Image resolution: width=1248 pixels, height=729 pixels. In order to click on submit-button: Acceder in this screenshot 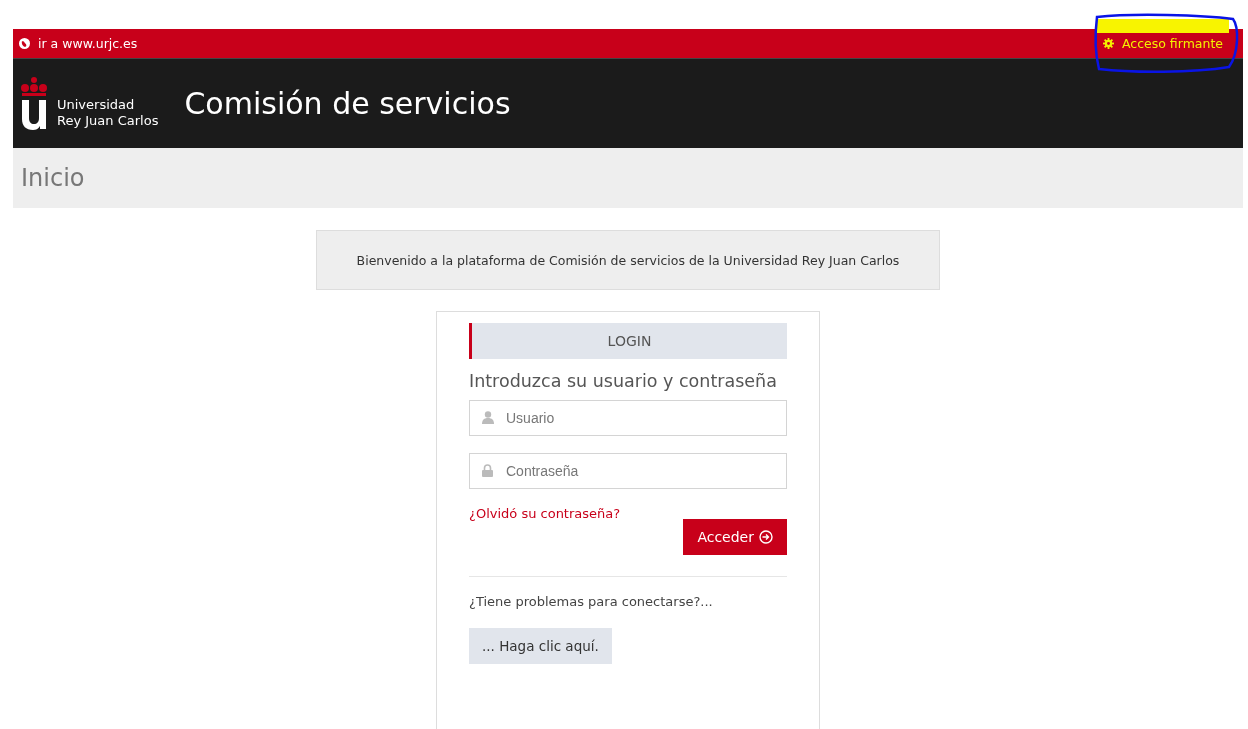, I will do `click(735, 537)`.